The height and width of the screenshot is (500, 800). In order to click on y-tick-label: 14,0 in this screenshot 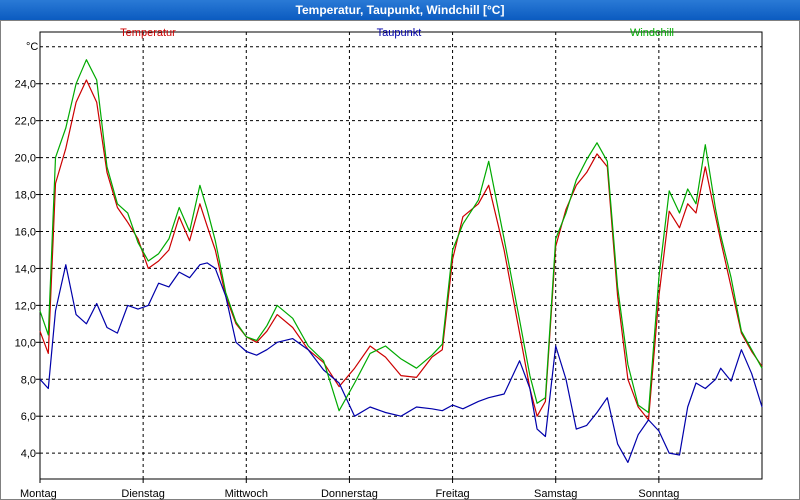, I will do `click(25, 269)`.